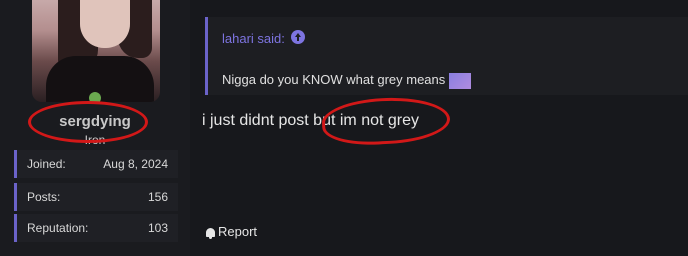  Describe the element at coordinates (210, 233) in the screenshot. I see `bell-icon` at that location.